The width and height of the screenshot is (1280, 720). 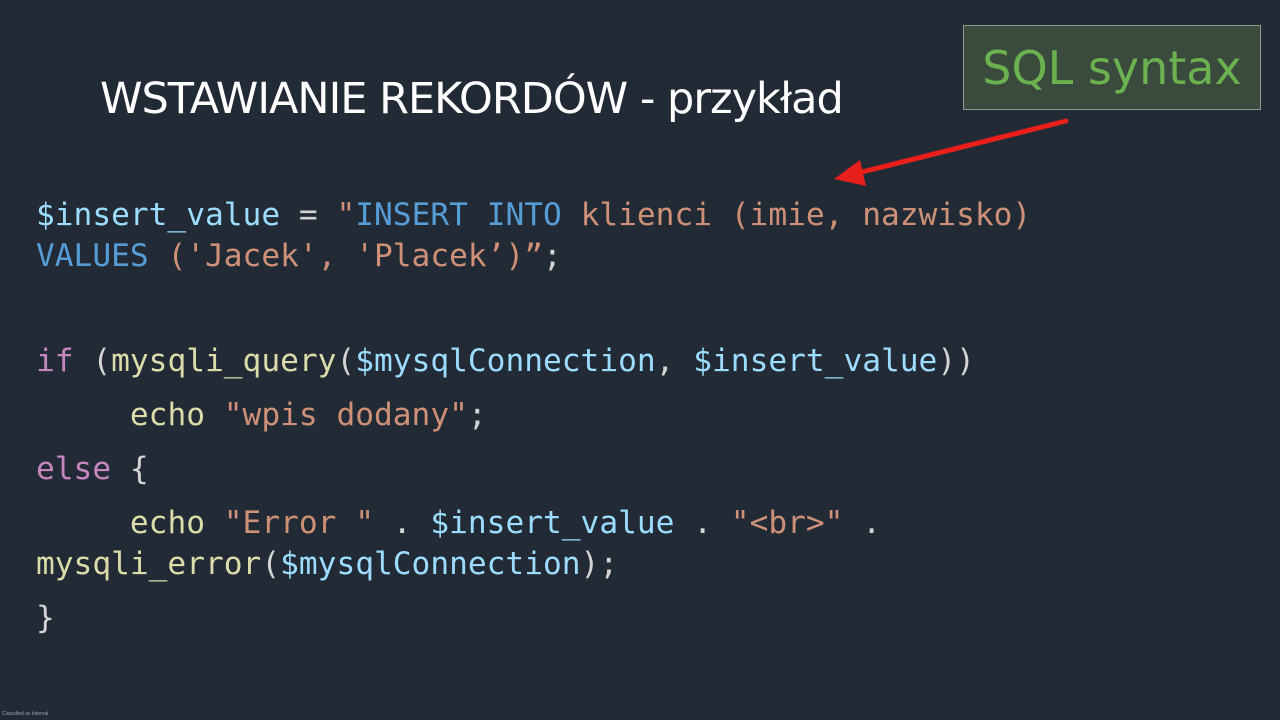 What do you see at coordinates (55, 361) in the screenshot?
I see `code-kw-if: if` at bounding box center [55, 361].